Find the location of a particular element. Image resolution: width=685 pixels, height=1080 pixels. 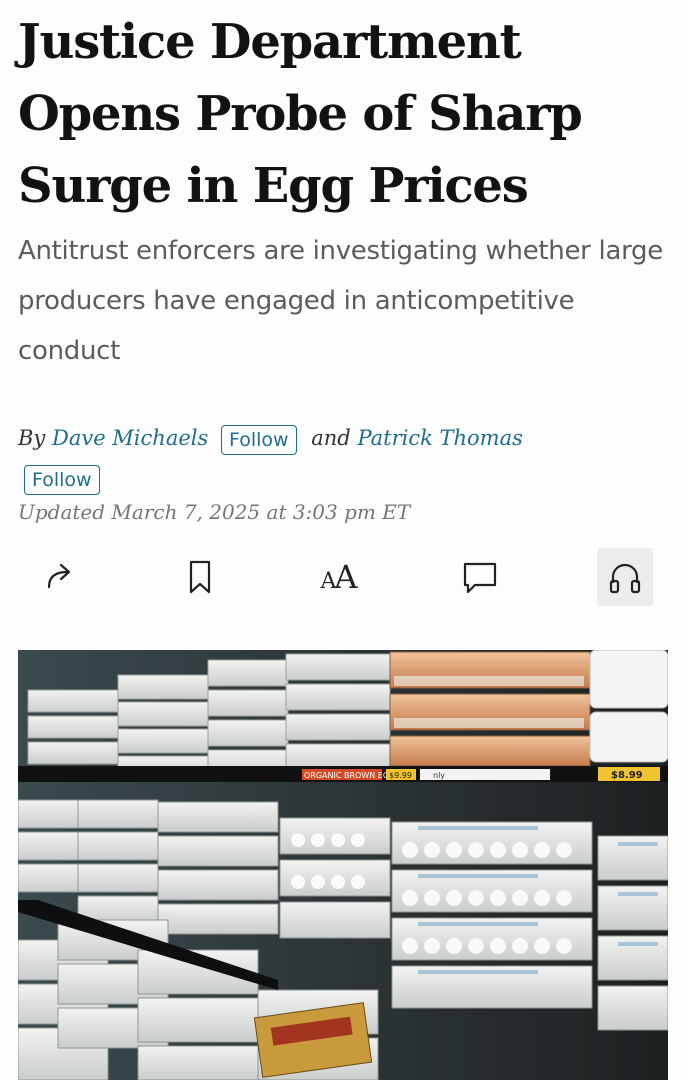

text-size-button: AA is located at coordinates (338, 577).